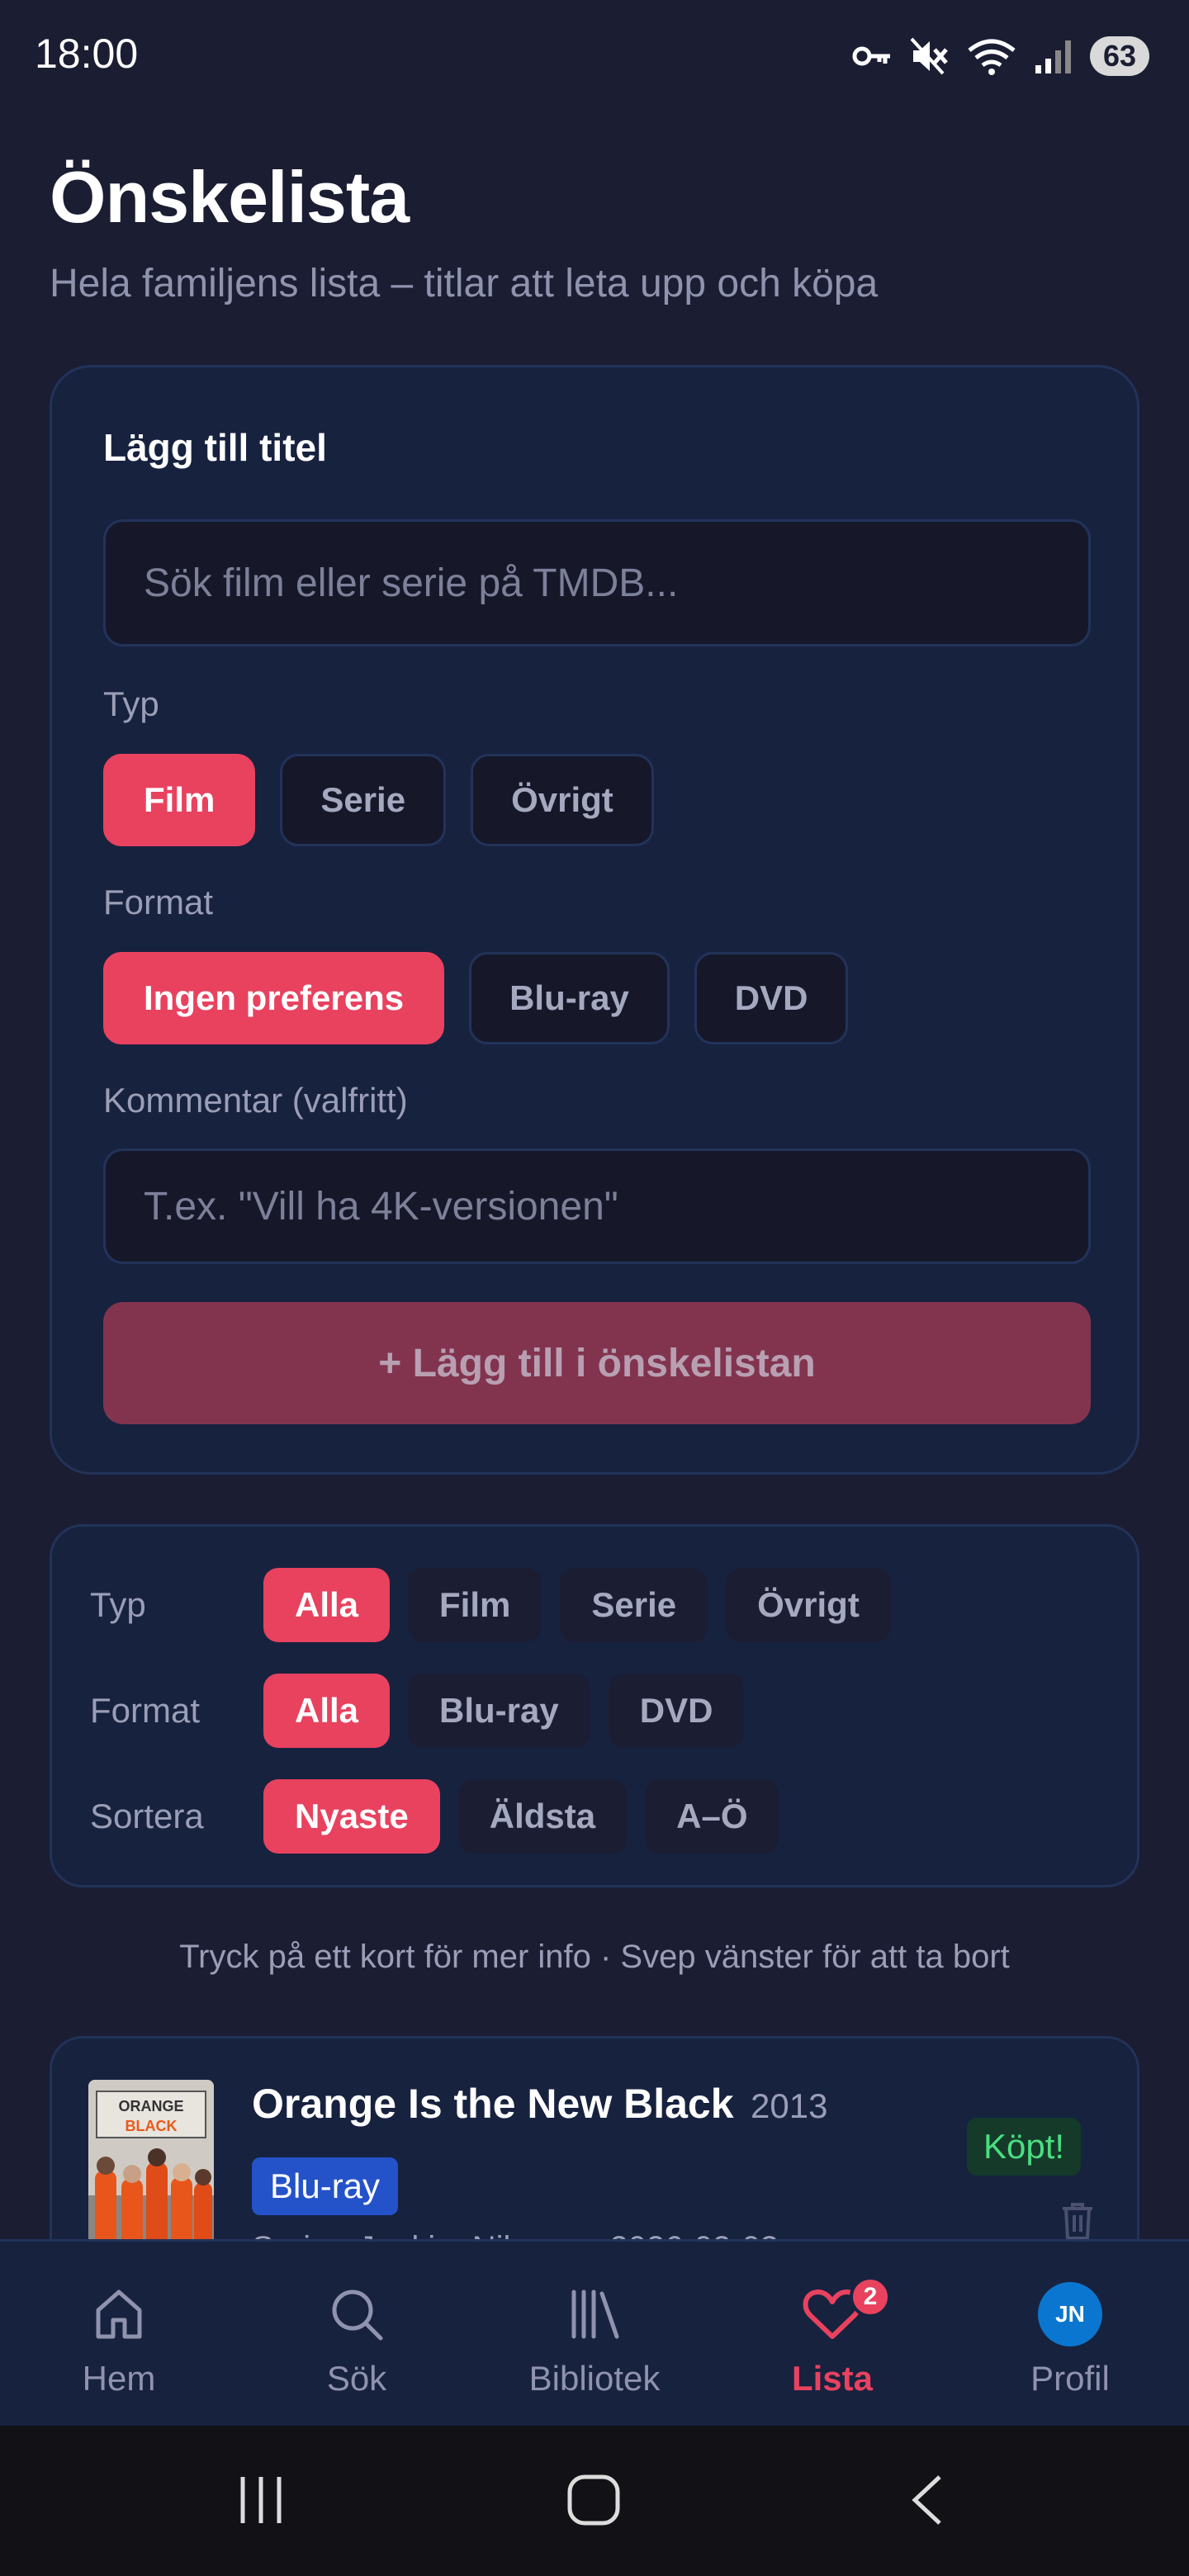  What do you see at coordinates (1070, 2378) in the screenshot?
I see `nav-label-profile: Profil` at bounding box center [1070, 2378].